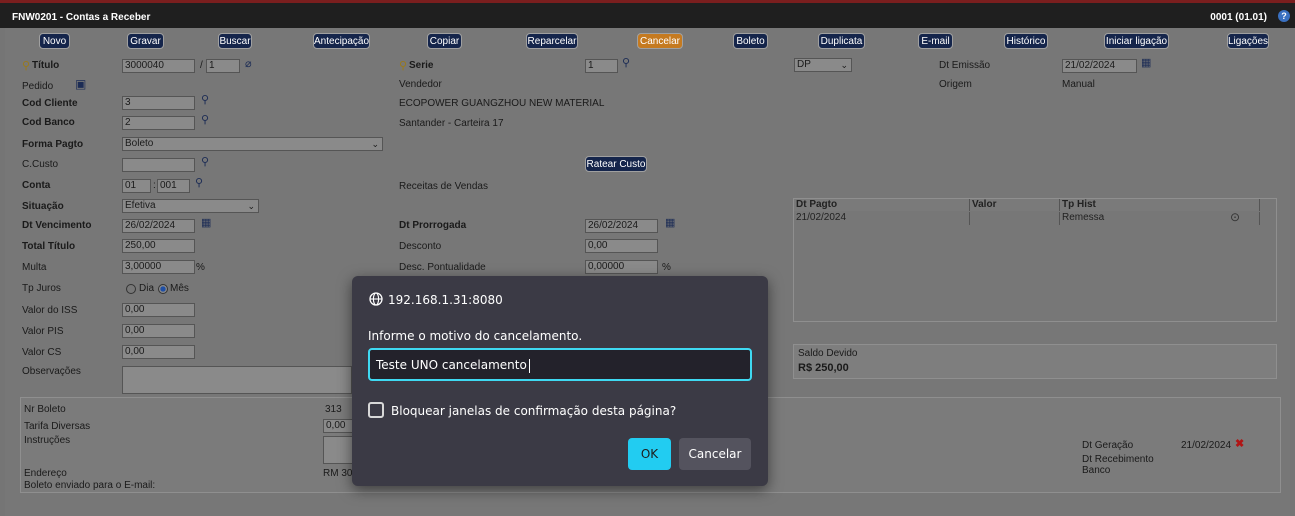 Image resolution: width=1295 pixels, height=516 pixels. Describe the element at coordinates (50, 103) in the screenshot. I see `cod-cliente-label: Cod Cliente` at that location.